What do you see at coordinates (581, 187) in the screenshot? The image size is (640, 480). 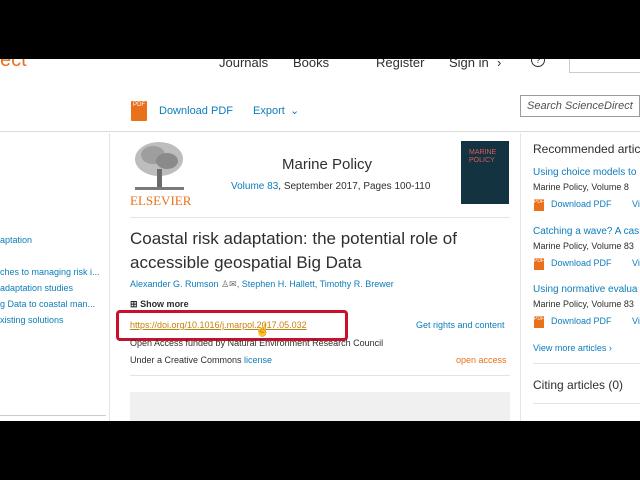 I see `recommended-item-1-meta: Marine Policy, Volume 8` at bounding box center [581, 187].